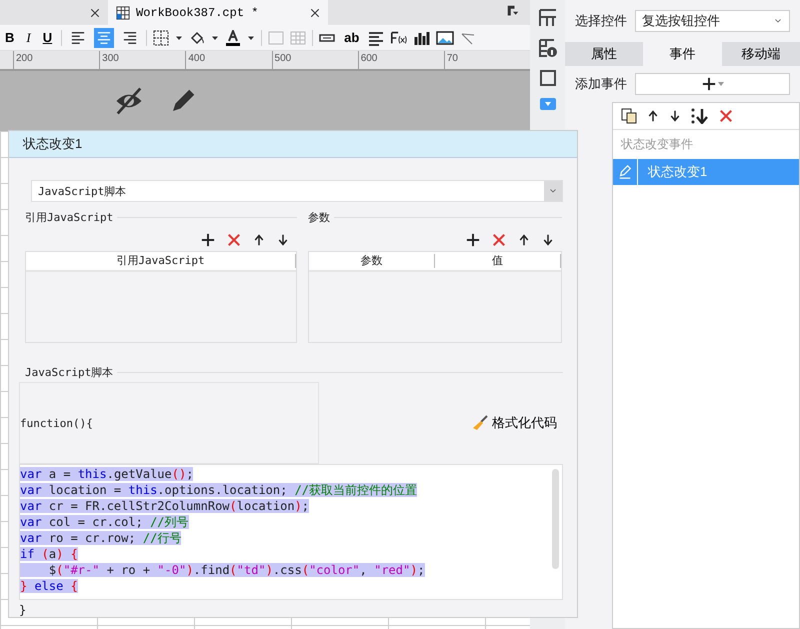  What do you see at coordinates (422, 38) in the screenshot?
I see `bar-chart-icon` at bounding box center [422, 38].